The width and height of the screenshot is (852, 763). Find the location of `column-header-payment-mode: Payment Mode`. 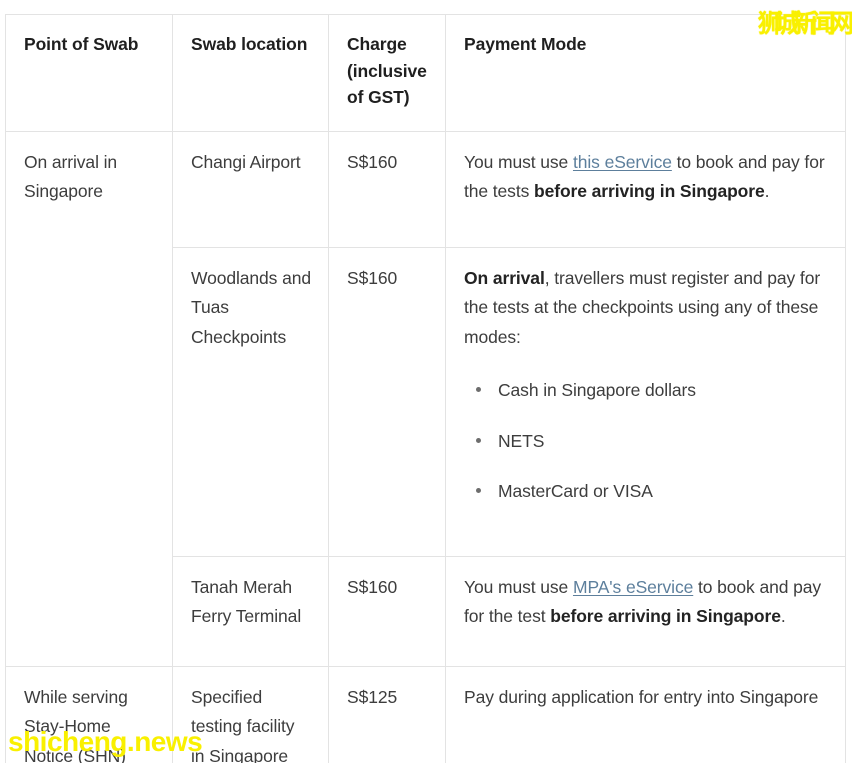

column-header-payment-mode: Payment Mode is located at coordinates (645, 73).